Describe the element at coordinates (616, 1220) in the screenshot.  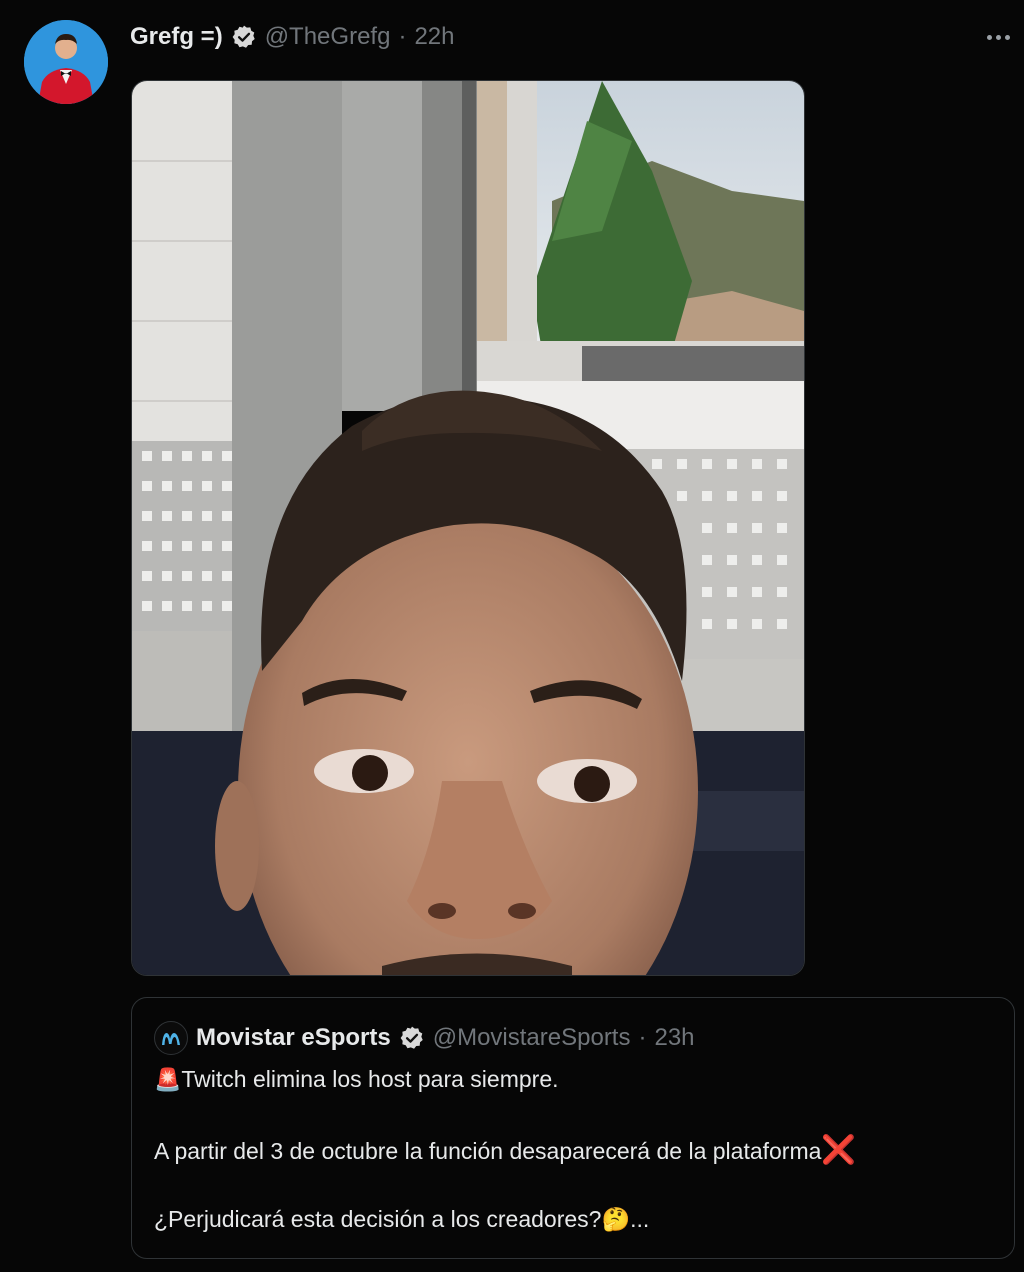
I see `thinking-emoji-icon: 🤔` at that location.